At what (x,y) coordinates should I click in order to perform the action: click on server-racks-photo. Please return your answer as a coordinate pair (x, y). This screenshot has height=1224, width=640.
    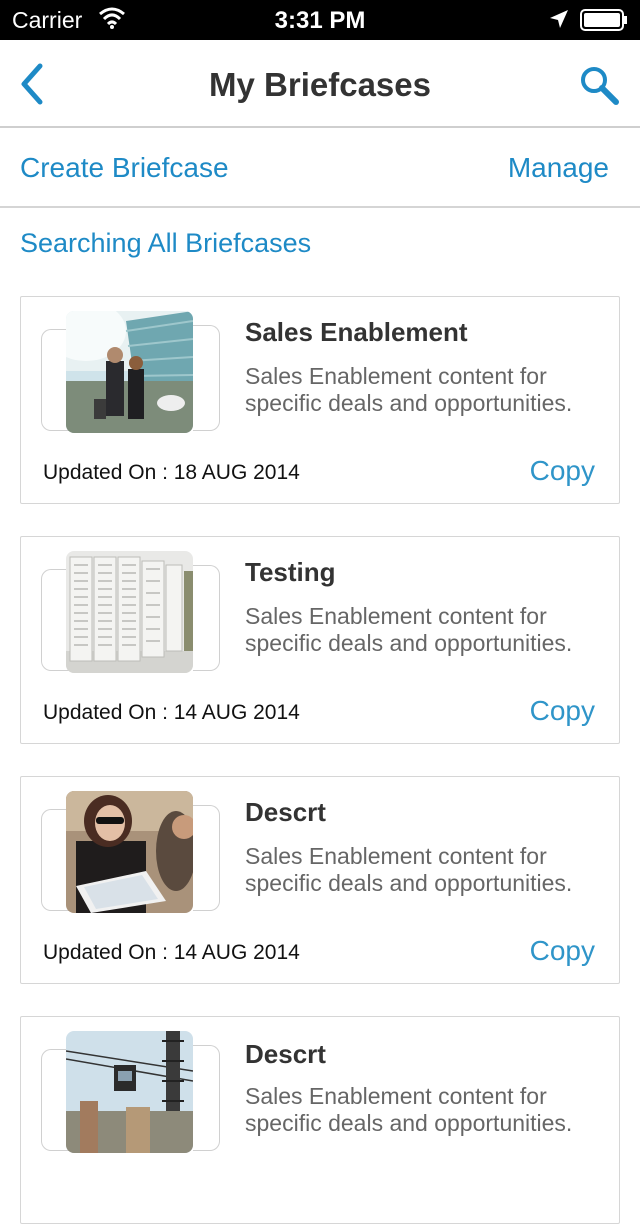
    Looking at the image, I should click on (129, 612).